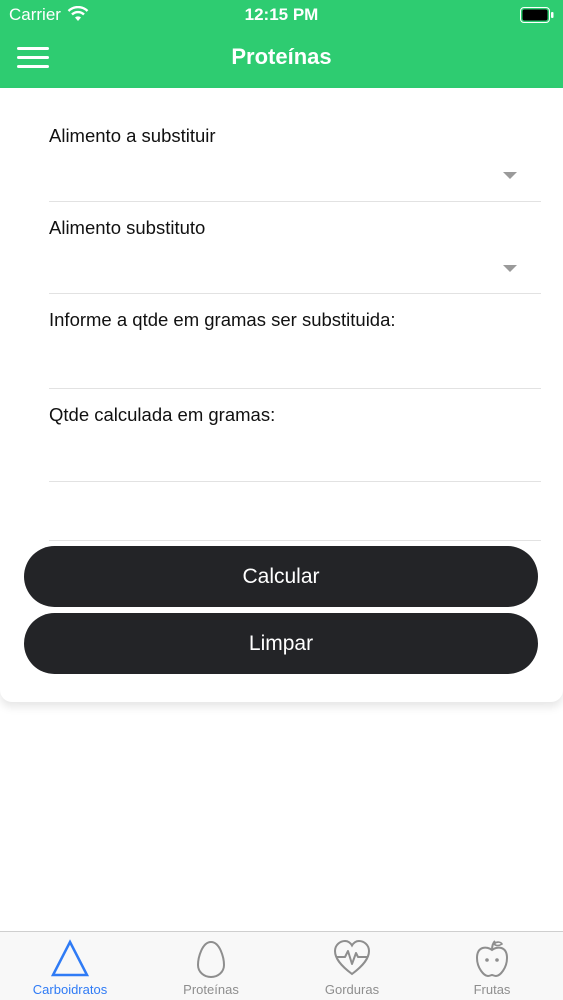 The height and width of the screenshot is (1000, 563). I want to click on grams-result-label: Qtde calculada em gramas:, so click(162, 414).